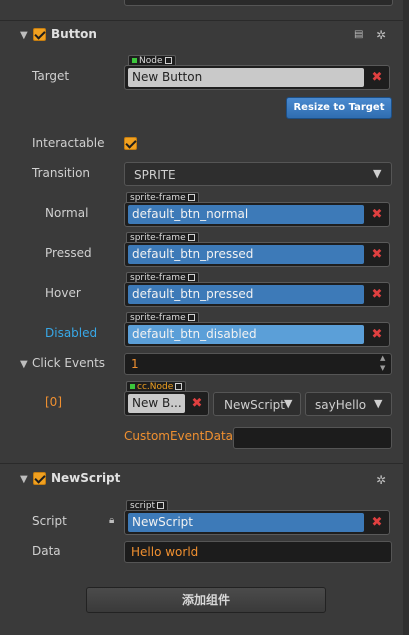 The width and height of the screenshot is (409, 635). I want to click on pressed-label: Pressed, so click(68, 253).